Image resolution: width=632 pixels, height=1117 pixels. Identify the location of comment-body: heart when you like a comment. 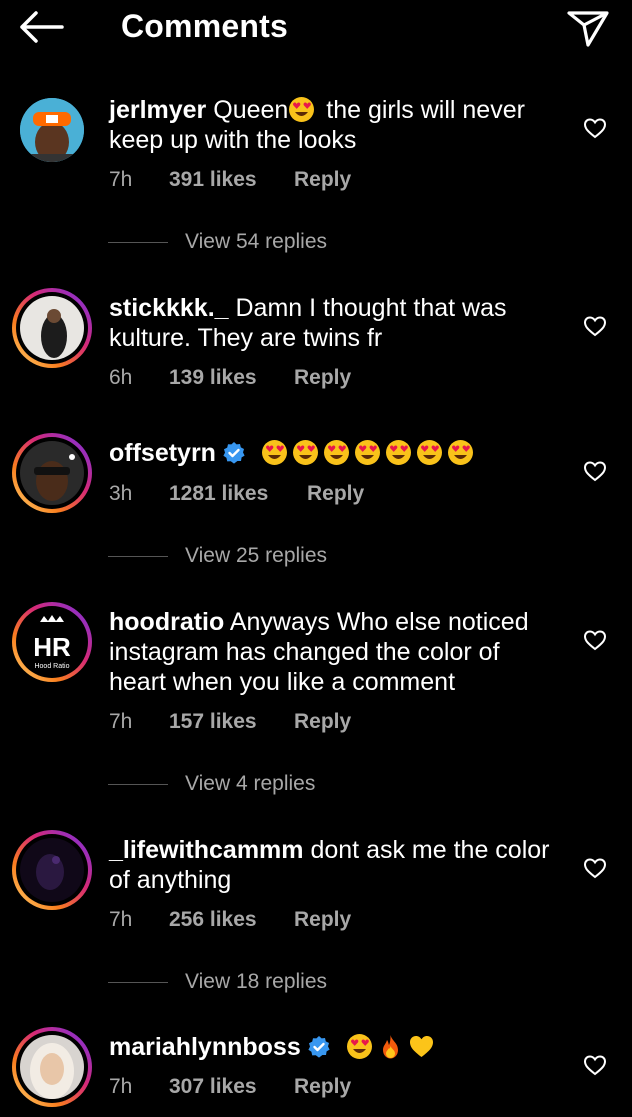
(282, 682).